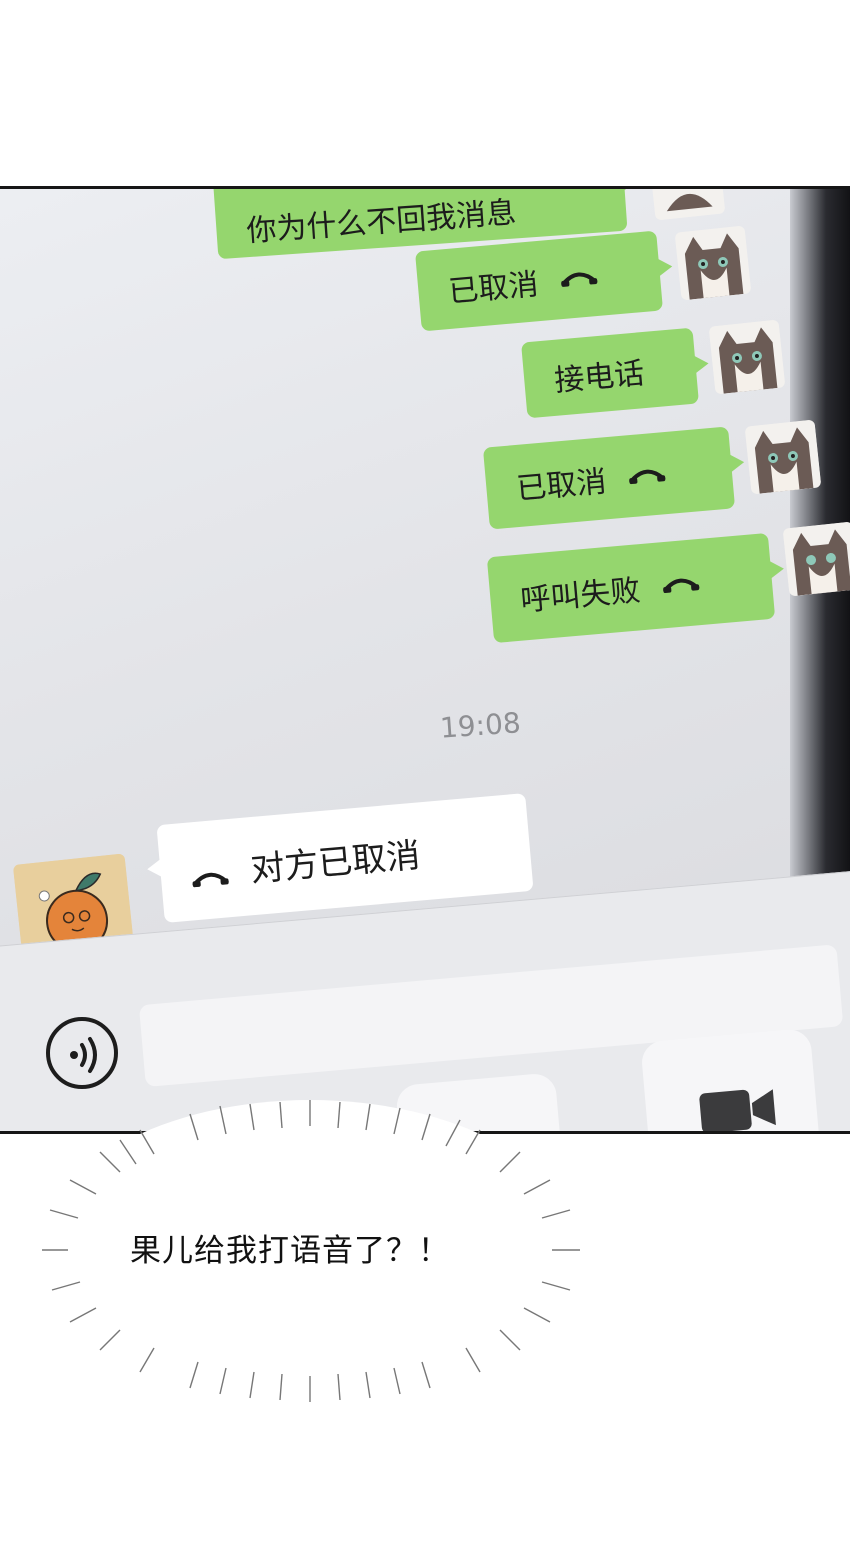  I want to click on message-bubble-outgoing: 接电话, so click(610, 373).